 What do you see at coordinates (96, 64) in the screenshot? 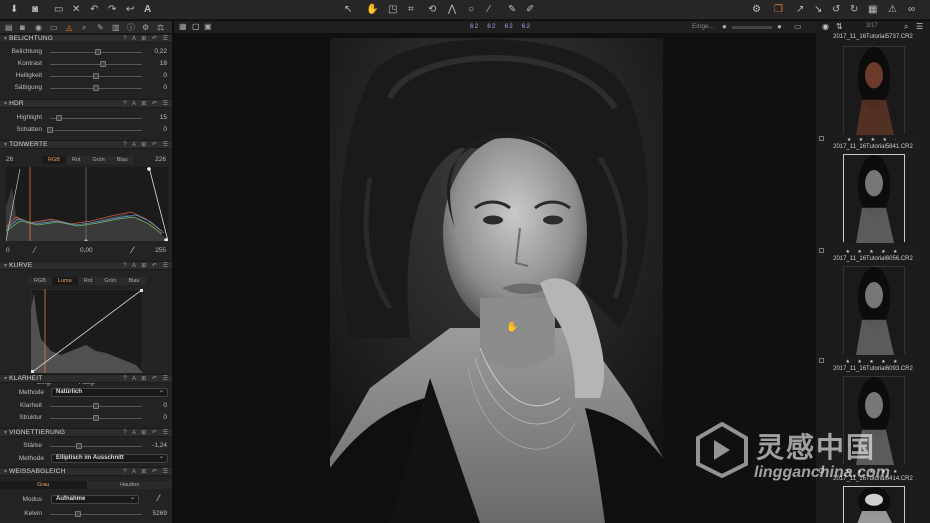
I see `exposure-slider-1-track` at bounding box center [96, 64].